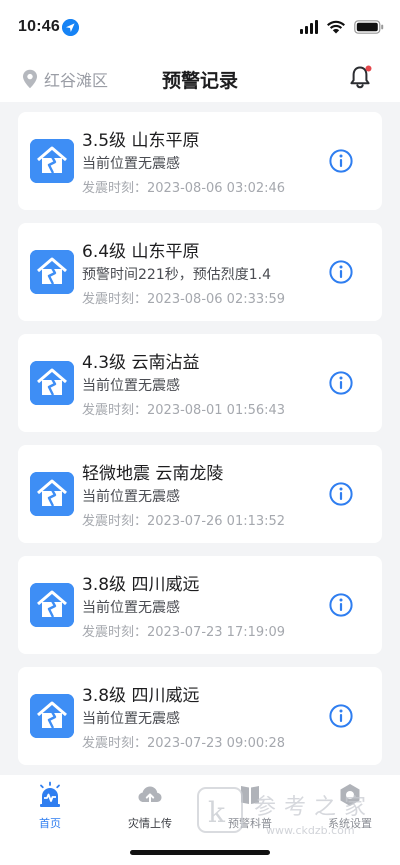 This screenshot has width=400, height=865. I want to click on tab-home: 首页, so click(50, 809).